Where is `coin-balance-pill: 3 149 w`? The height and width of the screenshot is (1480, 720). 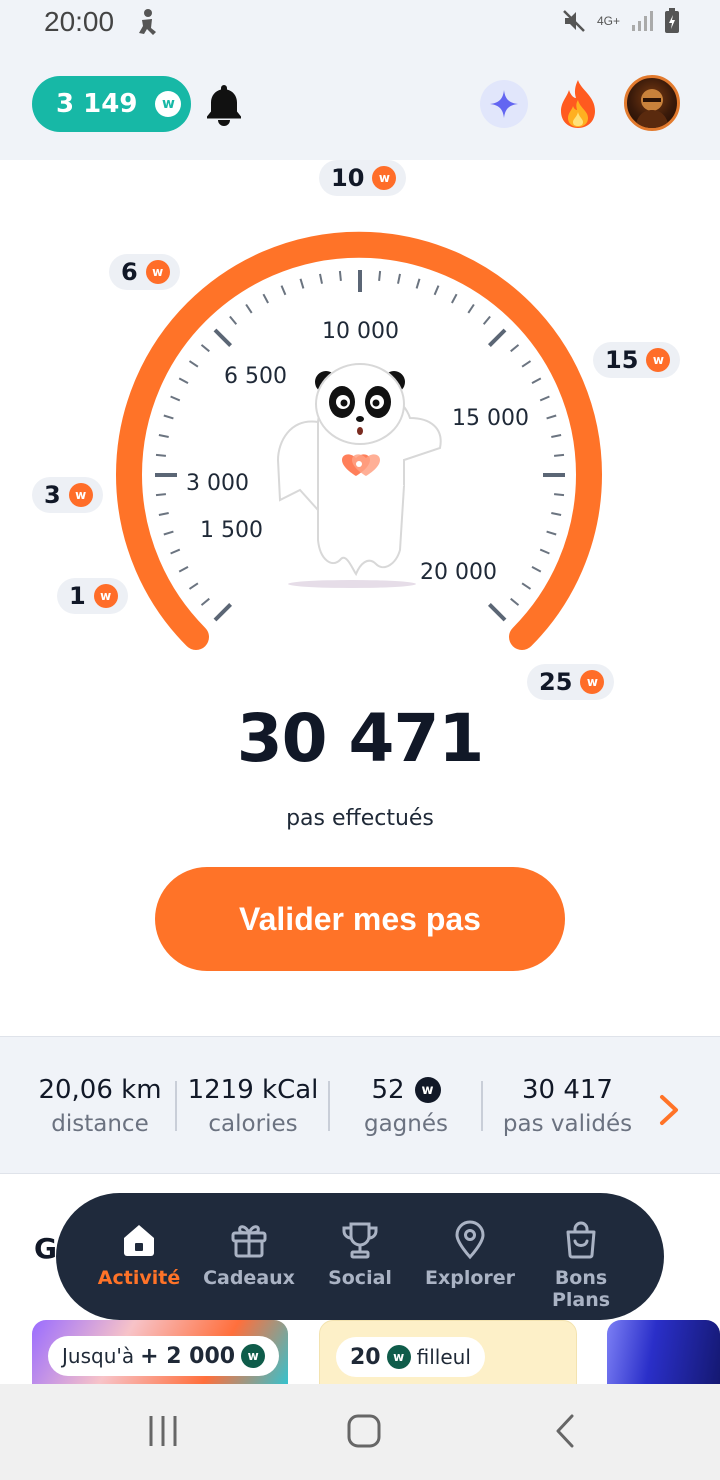
coin-balance-pill: 3 149 w is located at coordinates (111, 104).